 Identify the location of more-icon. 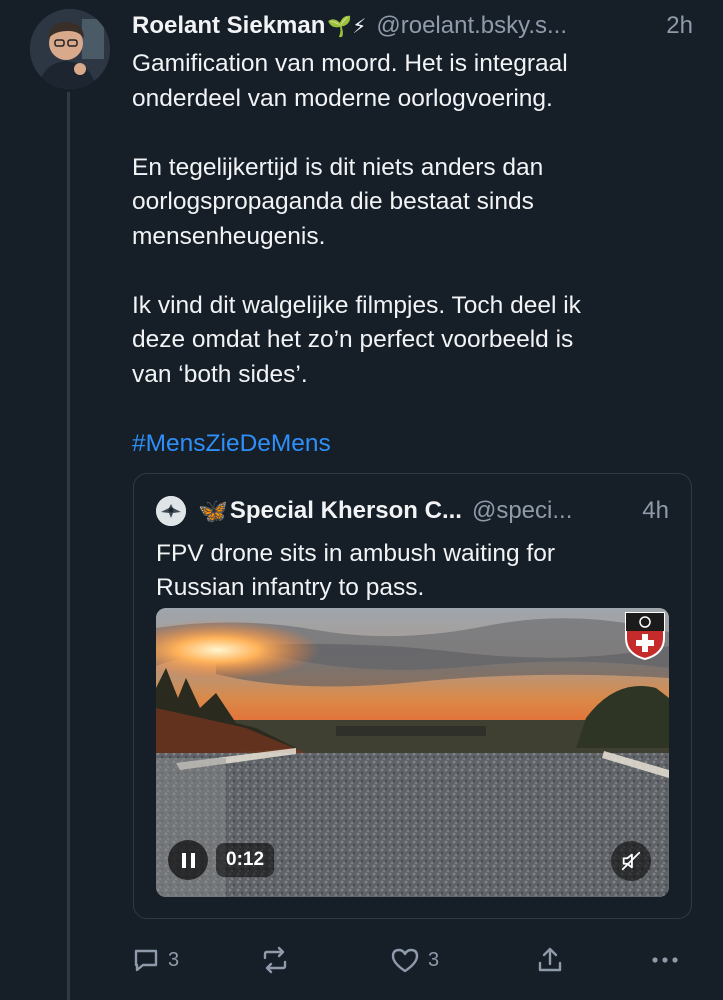
(665, 960).